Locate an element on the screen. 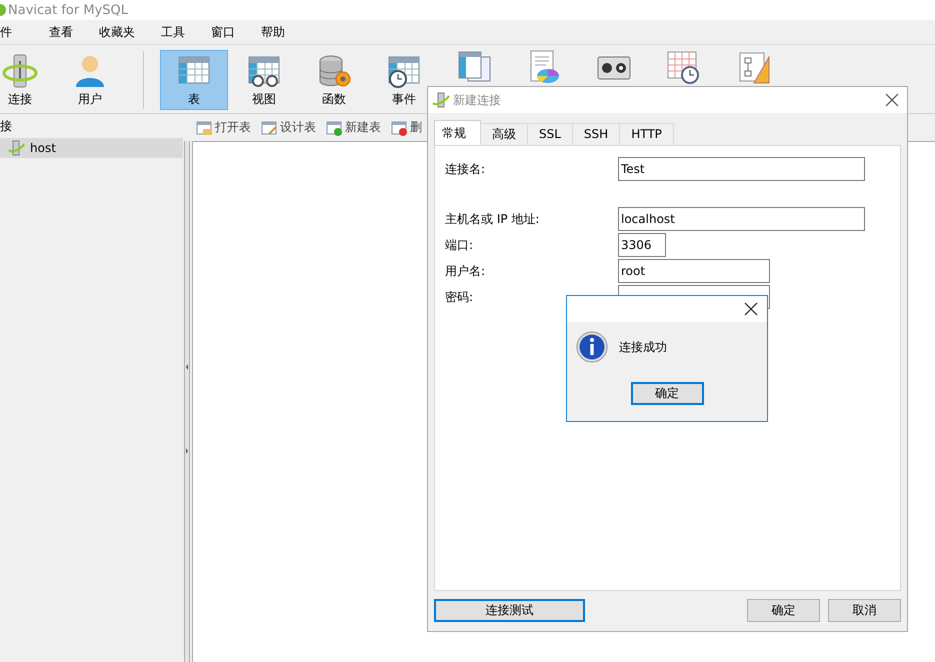 This screenshot has height=662, width=935. dialog-title: 新建连接 is located at coordinates (477, 100).